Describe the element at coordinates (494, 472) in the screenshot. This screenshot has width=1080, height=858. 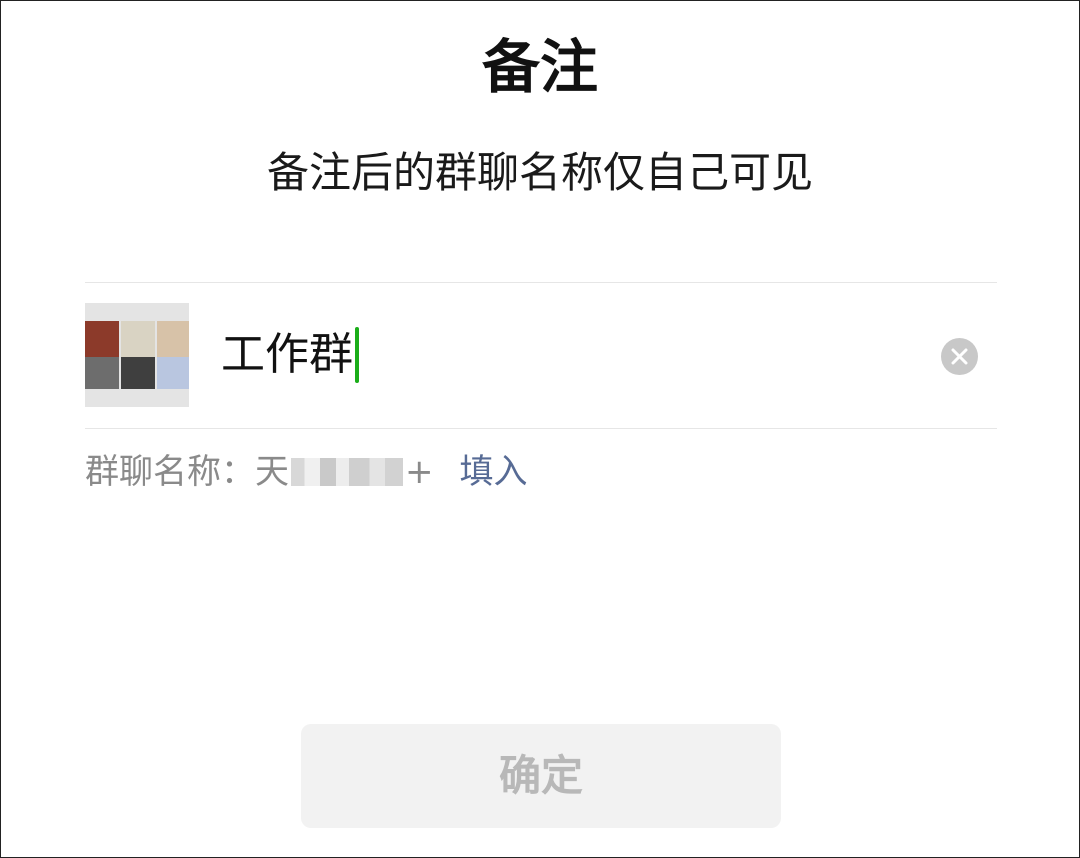
I see `fill-in-link: 填入` at that location.